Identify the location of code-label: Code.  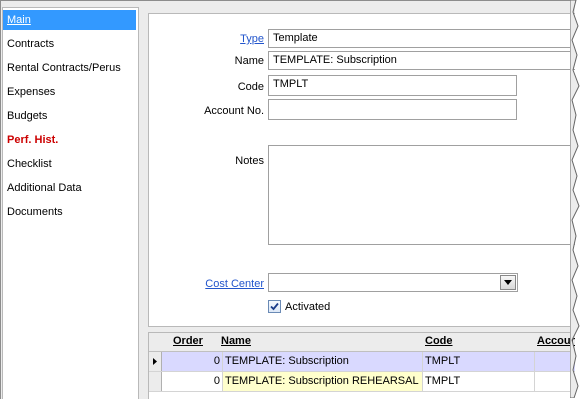
(250, 87).